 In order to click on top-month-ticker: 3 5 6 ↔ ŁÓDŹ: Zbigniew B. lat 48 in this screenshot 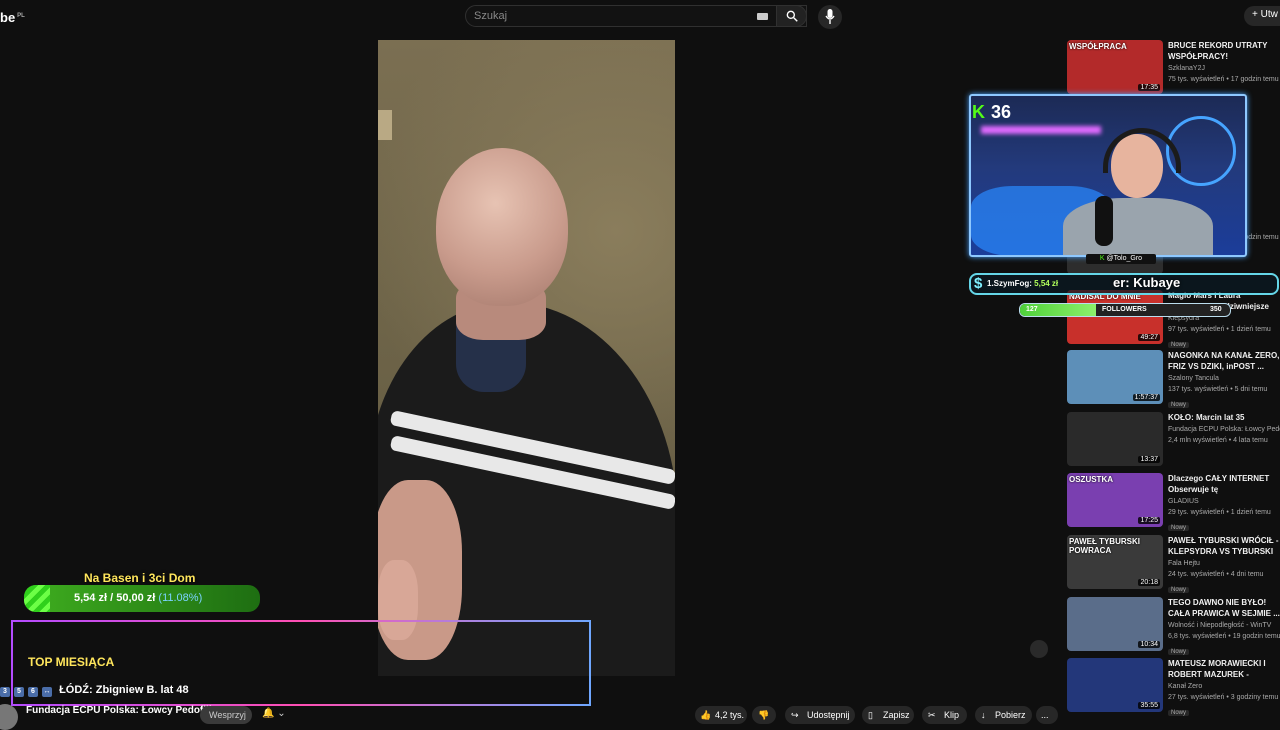, I will do `click(94, 690)`.